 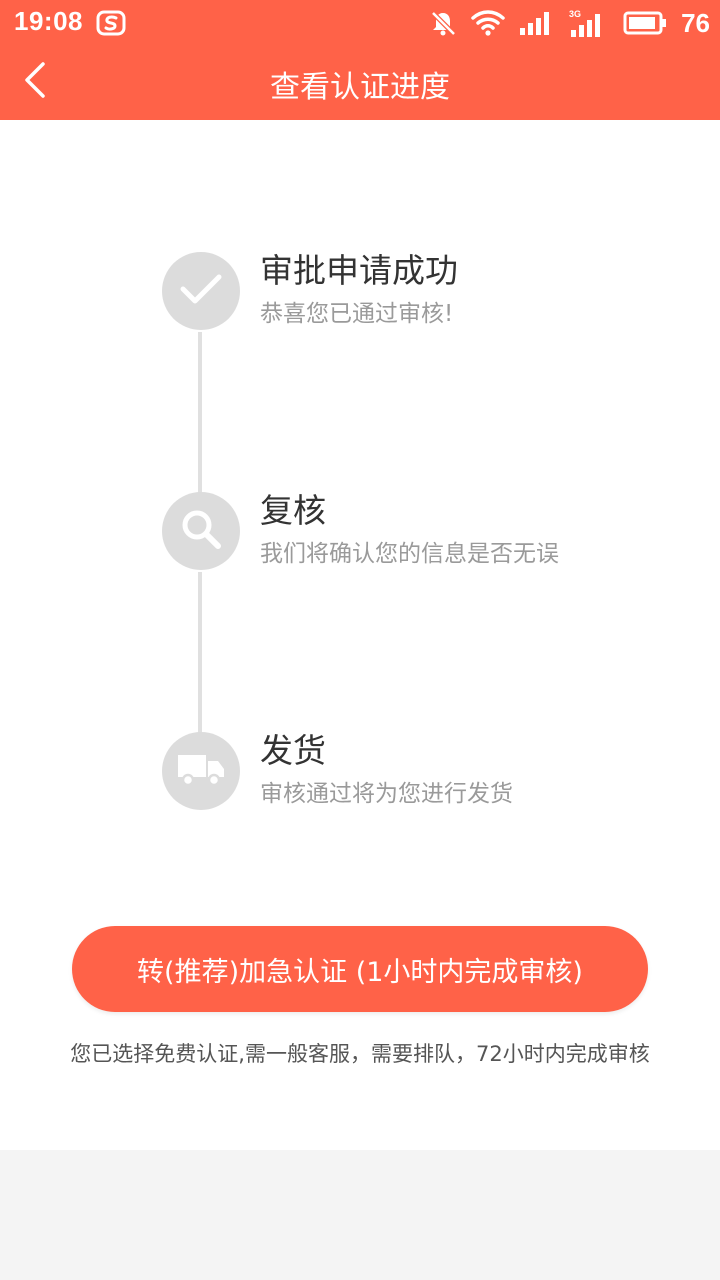 I want to click on step-approved: 审批申请成功 恭喜您已通过审核!, so click(x=422, y=291).